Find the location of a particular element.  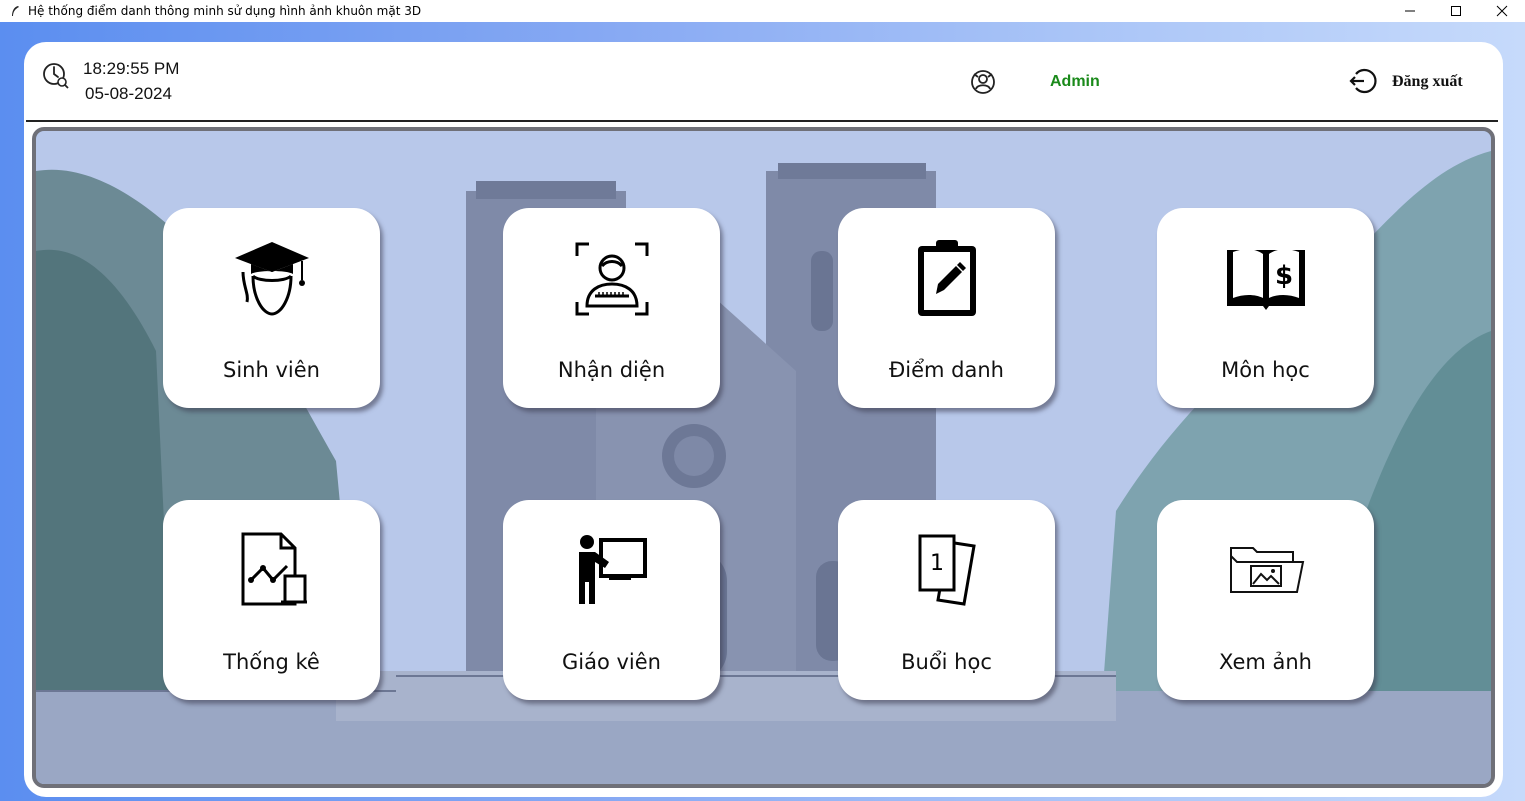

report-chart-icon is located at coordinates (271, 573).